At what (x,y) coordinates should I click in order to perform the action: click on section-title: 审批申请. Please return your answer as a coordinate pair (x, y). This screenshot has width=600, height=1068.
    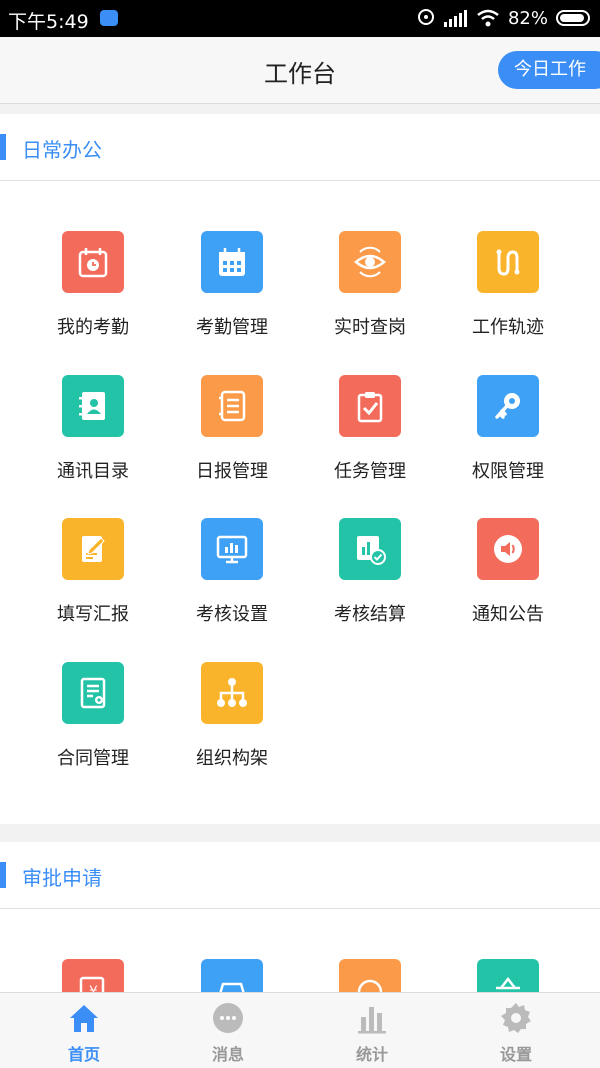
    Looking at the image, I should click on (62, 878).